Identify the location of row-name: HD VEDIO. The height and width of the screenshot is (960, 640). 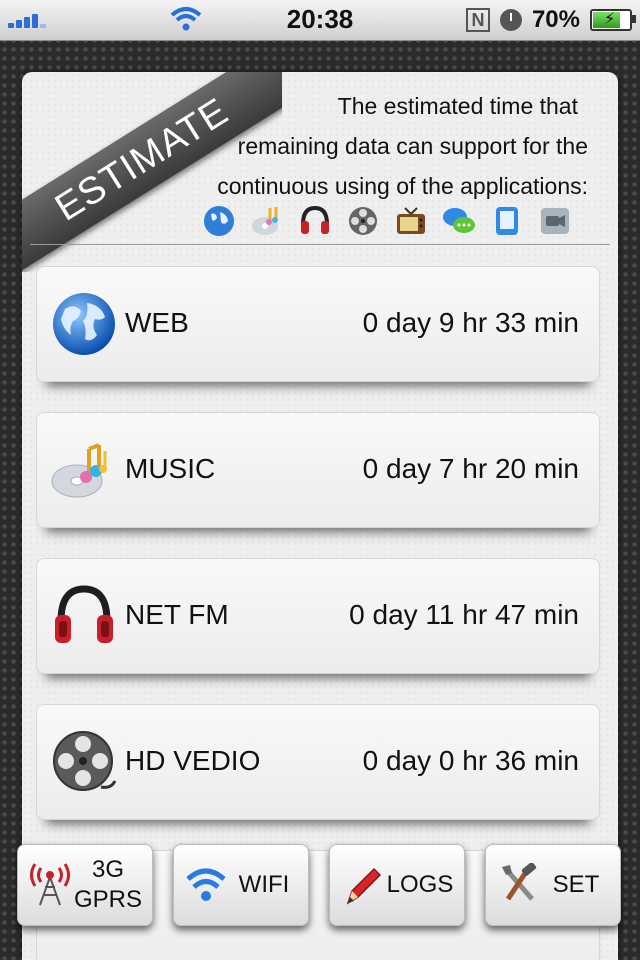
(193, 760).